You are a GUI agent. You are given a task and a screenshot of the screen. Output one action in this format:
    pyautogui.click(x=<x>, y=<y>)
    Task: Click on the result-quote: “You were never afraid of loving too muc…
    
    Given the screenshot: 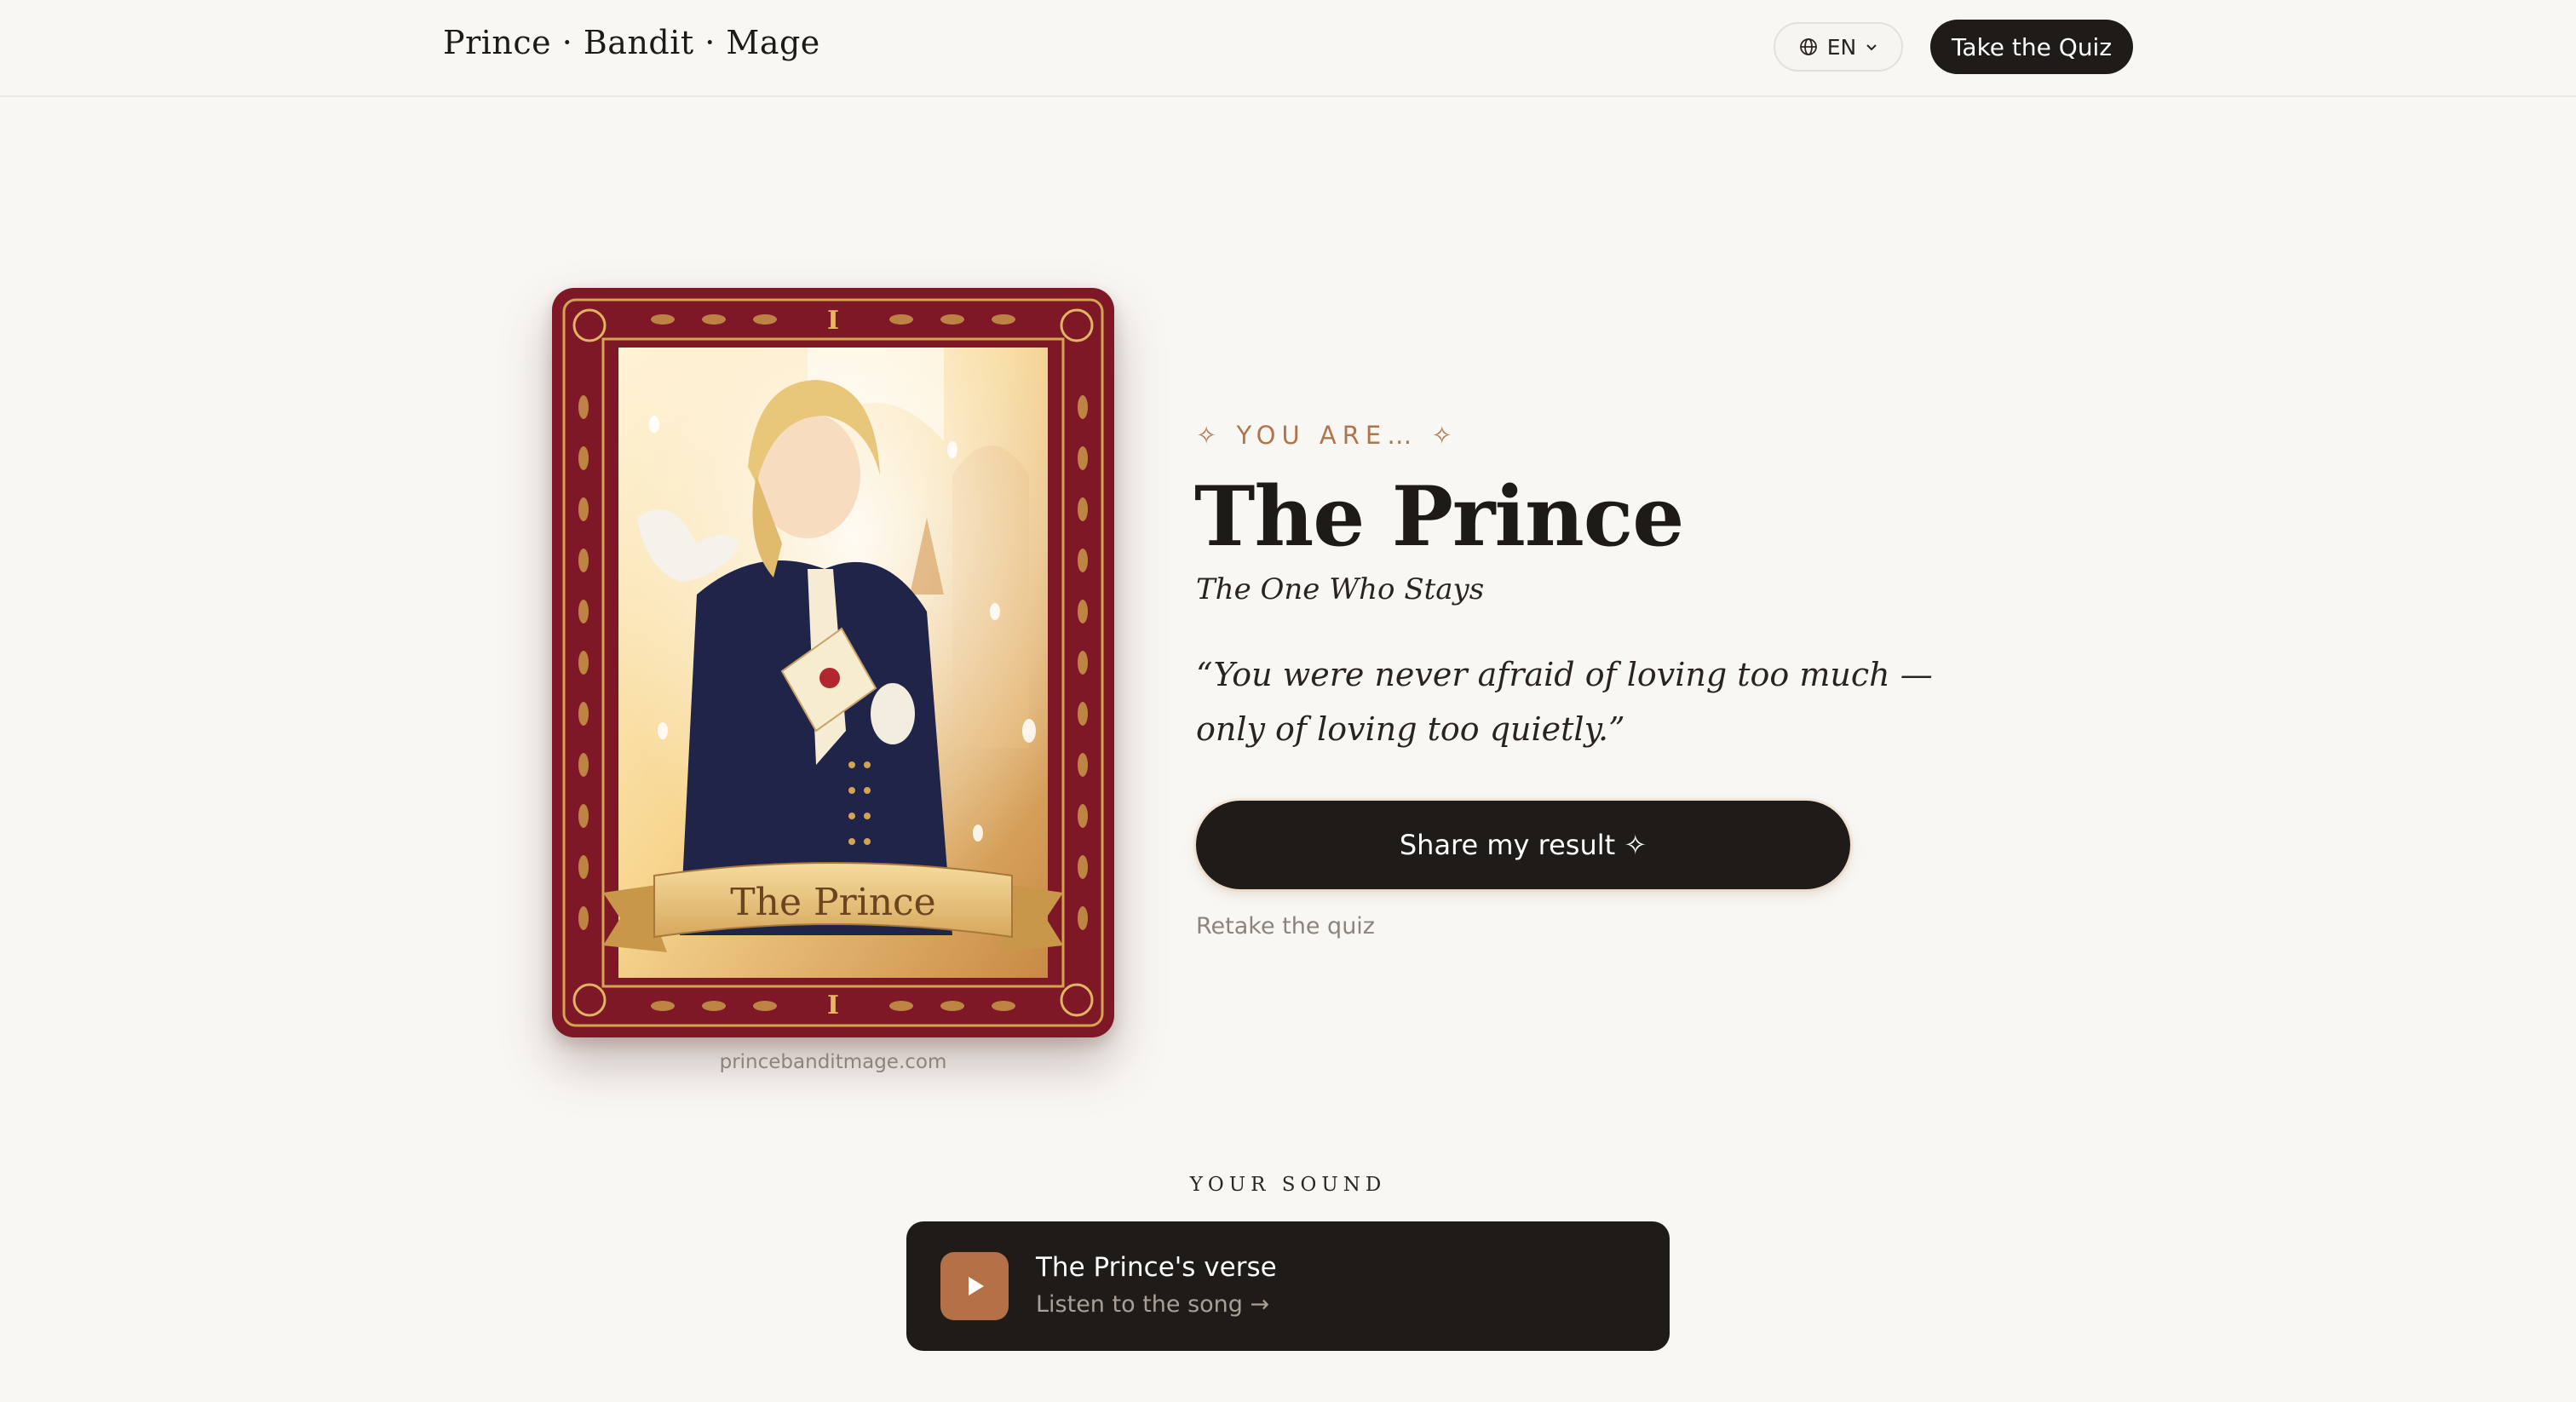 What is the action you would take?
    pyautogui.click(x=1564, y=702)
    